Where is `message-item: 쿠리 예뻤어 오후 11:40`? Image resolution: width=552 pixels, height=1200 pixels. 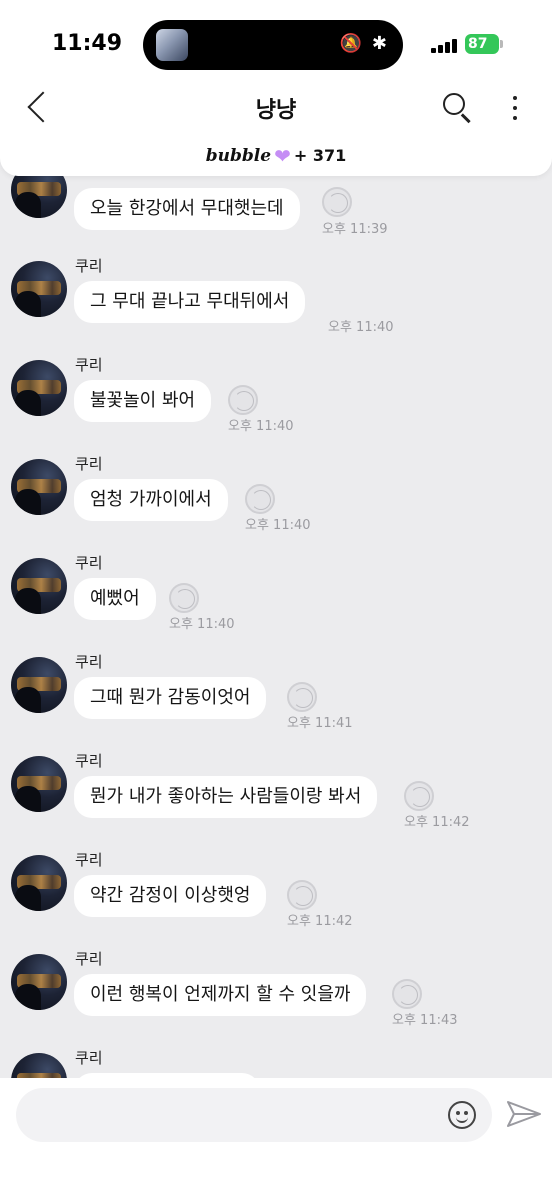
message-item: 쿠리 예뻤어 오후 11:40 is located at coordinates (276, 604).